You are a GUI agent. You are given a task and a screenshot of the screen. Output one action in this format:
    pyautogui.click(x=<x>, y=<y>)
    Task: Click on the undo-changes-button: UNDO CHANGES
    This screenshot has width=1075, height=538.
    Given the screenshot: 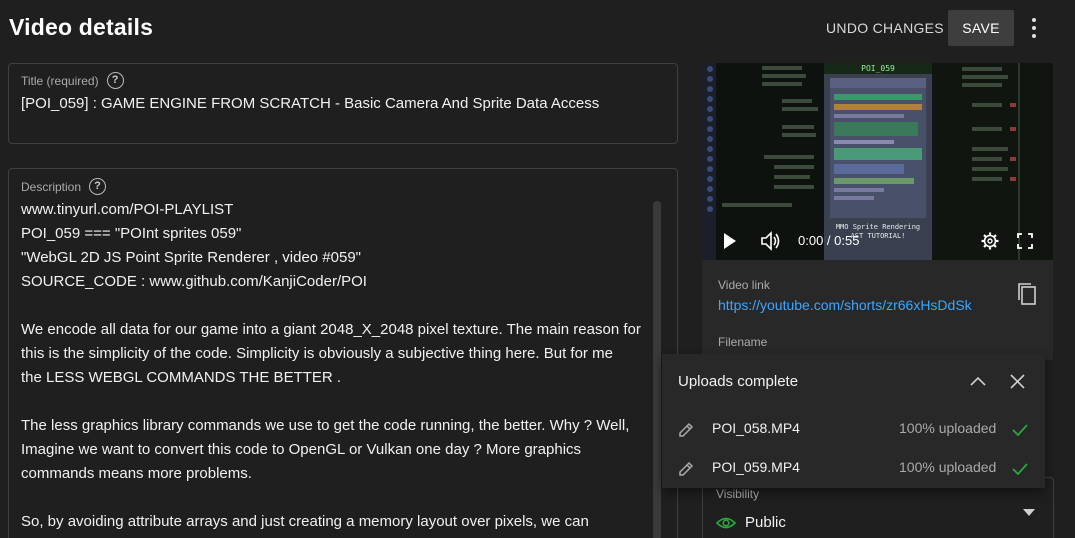 What is the action you would take?
    pyautogui.click(x=885, y=28)
    